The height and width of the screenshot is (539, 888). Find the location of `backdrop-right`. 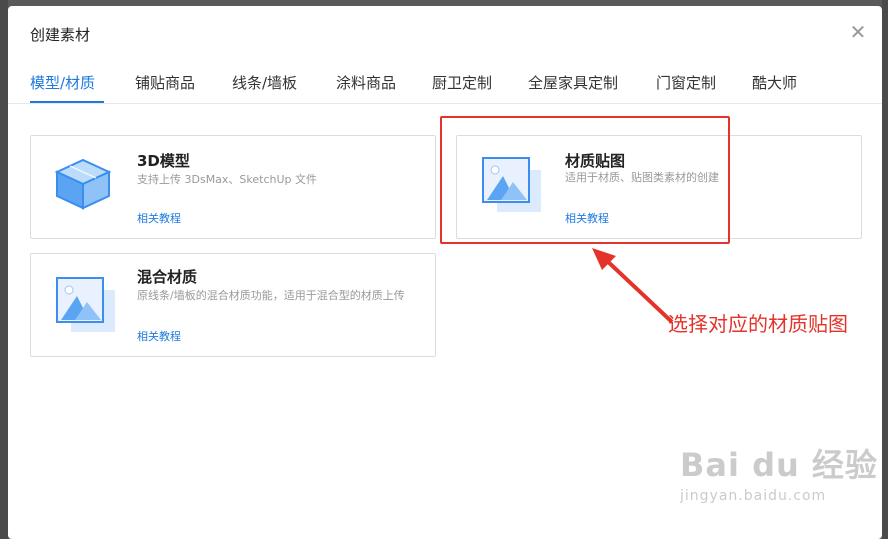

backdrop-right is located at coordinates (885, 269).